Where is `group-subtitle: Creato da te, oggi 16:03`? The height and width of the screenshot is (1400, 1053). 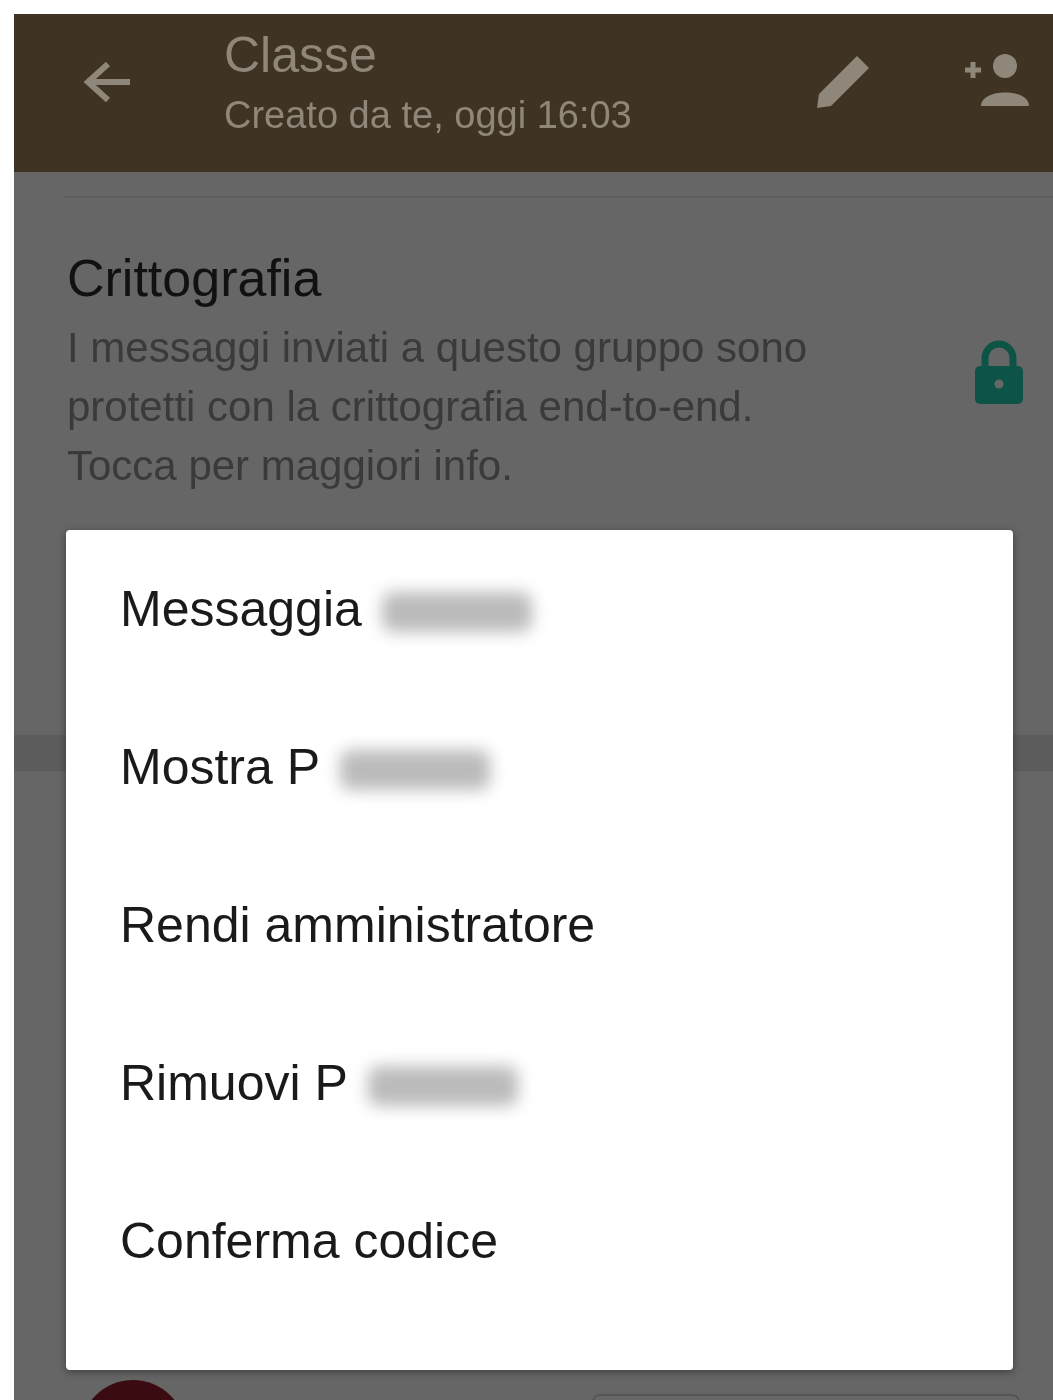 group-subtitle: Creato da te, oggi 16:03 is located at coordinates (428, 115).